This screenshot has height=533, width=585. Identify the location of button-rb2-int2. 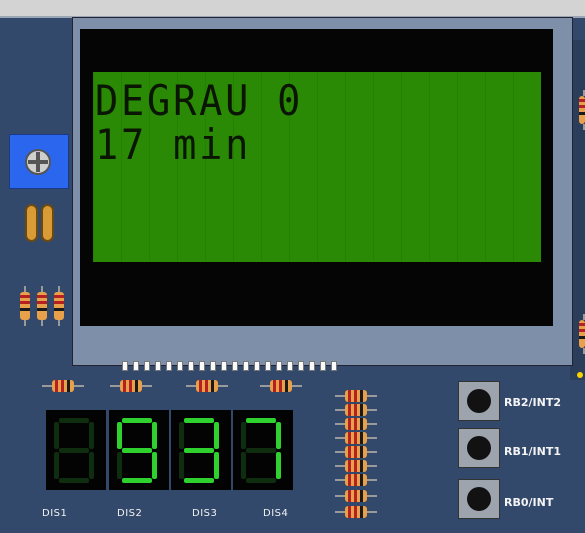
(479, 401).